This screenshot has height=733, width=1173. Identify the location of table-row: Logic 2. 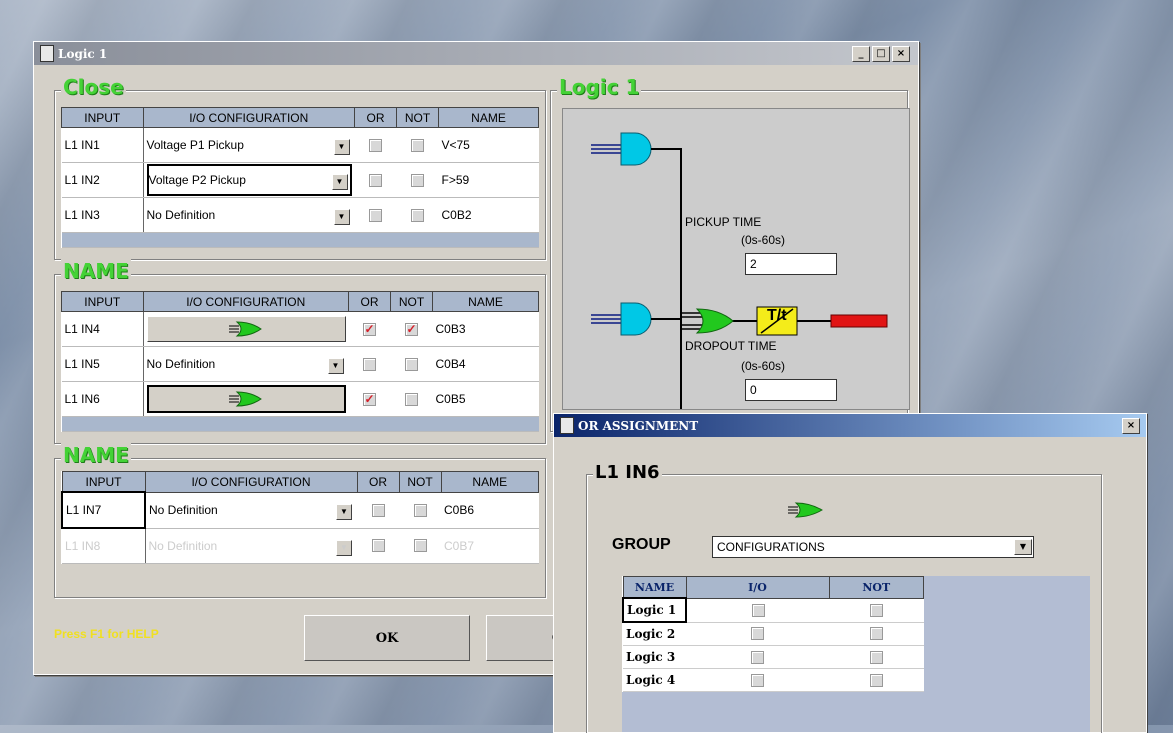
(773, 634).